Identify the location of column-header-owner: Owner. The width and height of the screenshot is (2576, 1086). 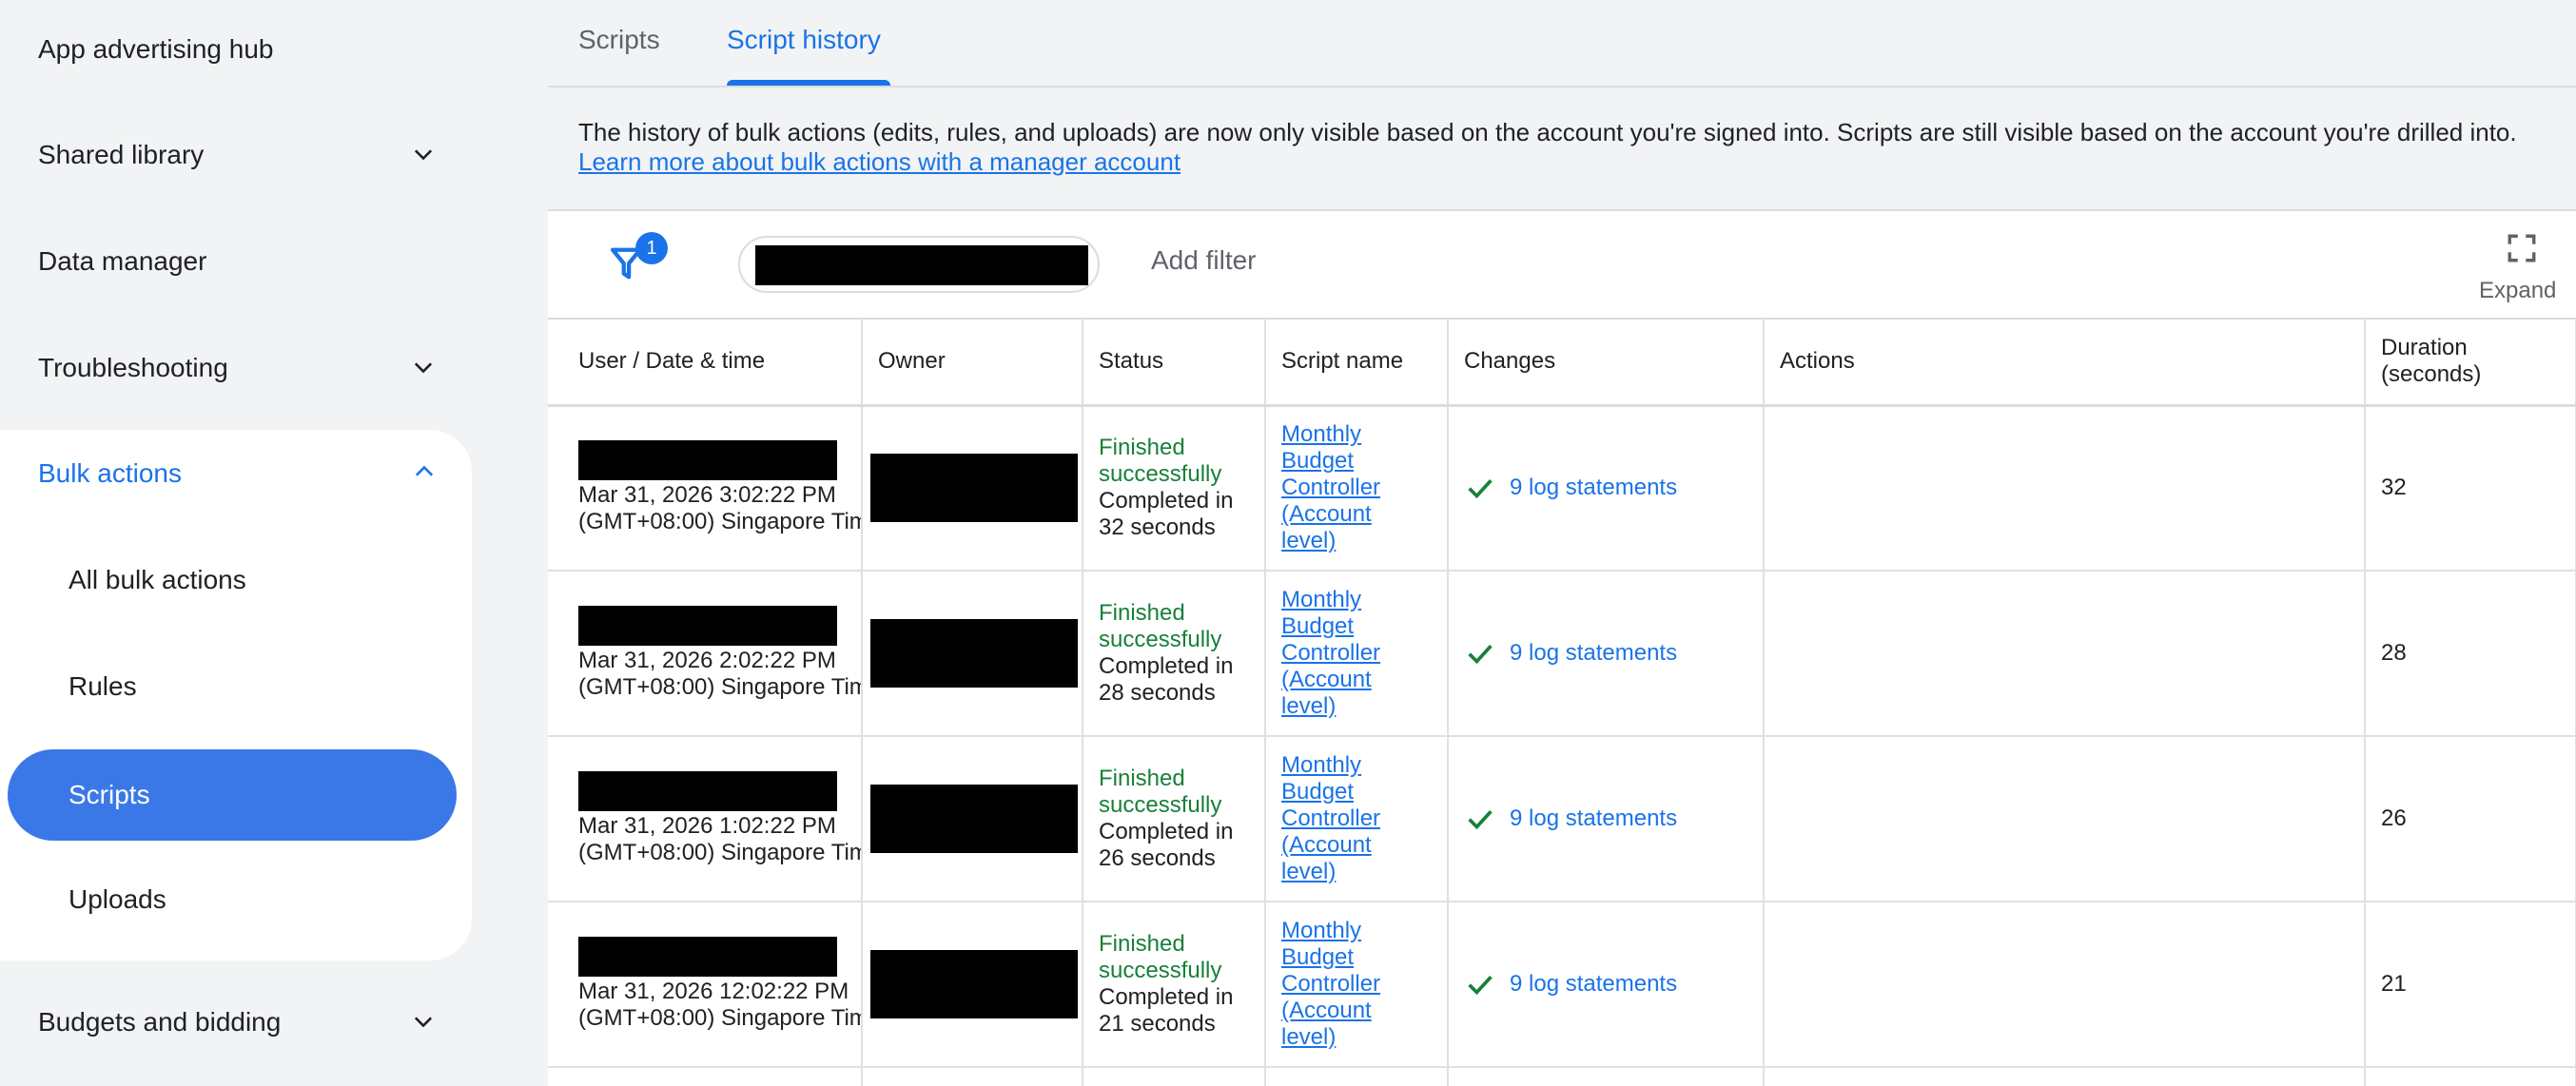
(973, 363).